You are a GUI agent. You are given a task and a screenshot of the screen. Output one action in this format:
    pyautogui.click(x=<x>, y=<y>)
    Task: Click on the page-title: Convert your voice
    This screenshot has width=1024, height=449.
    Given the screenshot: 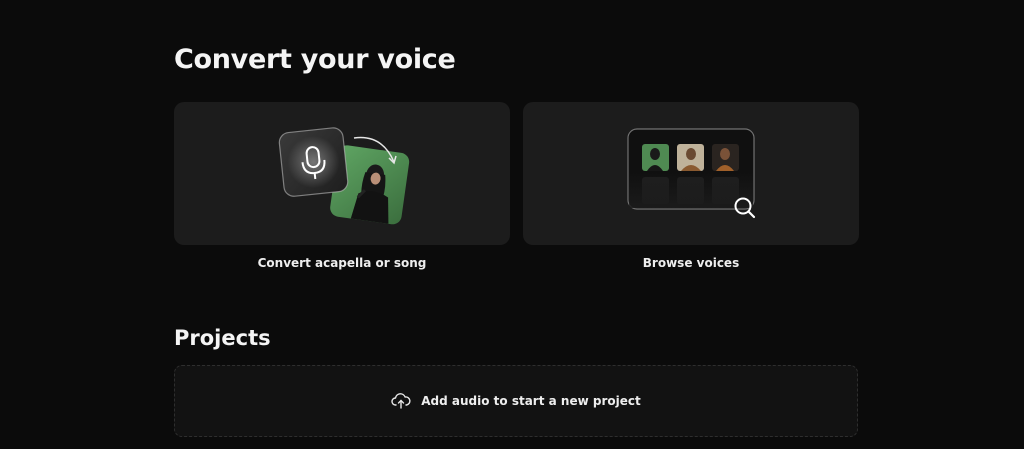 What is the action you would take?
    pyautogui.click(x=315, y=59)
    